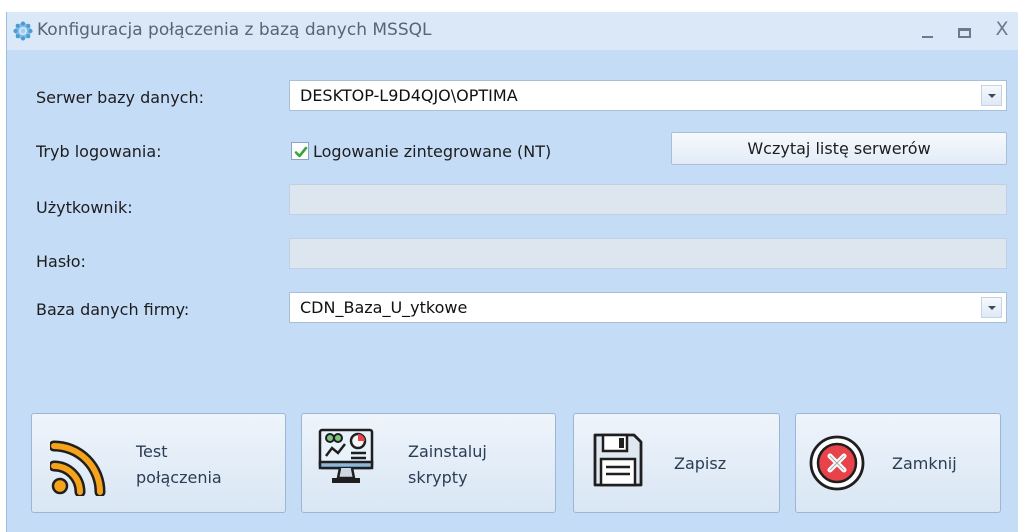  Describe the element at coordinates (99, 151) in the screenshot. I see `login-mode-label: Tryb logowania:` at that location.